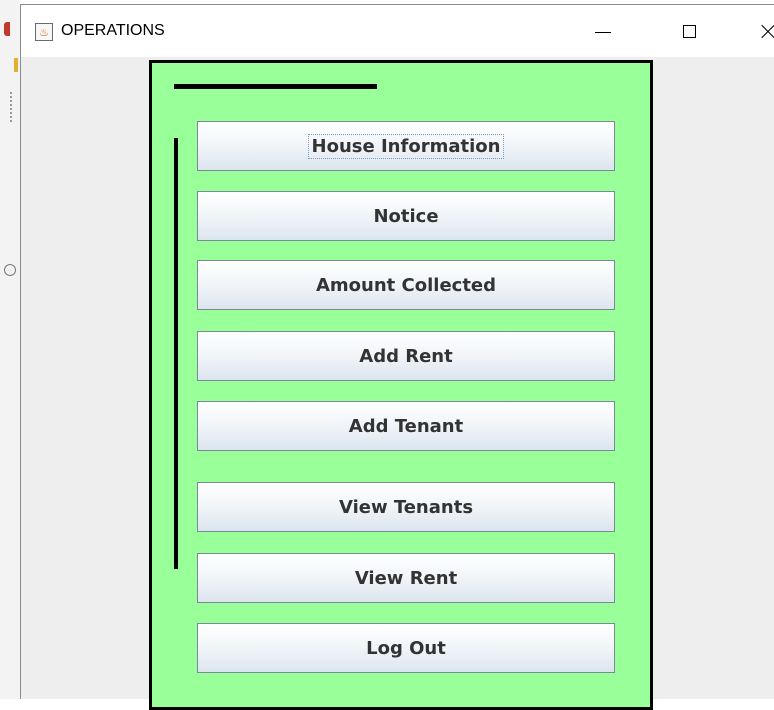 The width and height of the screenshot is (774, 710). What do you see at coordinates (44, 32) in the screenshot?
I see `java-coffee-icon: ♨` at bounding box center [44, 32].